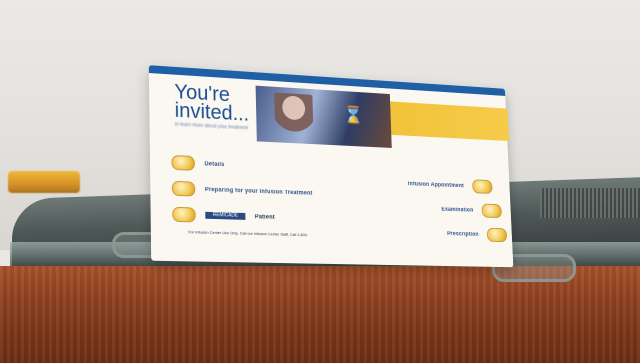 This screenshot has height=363, width=640. I want to click on menu-item-examination: Examination, so click(440, 209).